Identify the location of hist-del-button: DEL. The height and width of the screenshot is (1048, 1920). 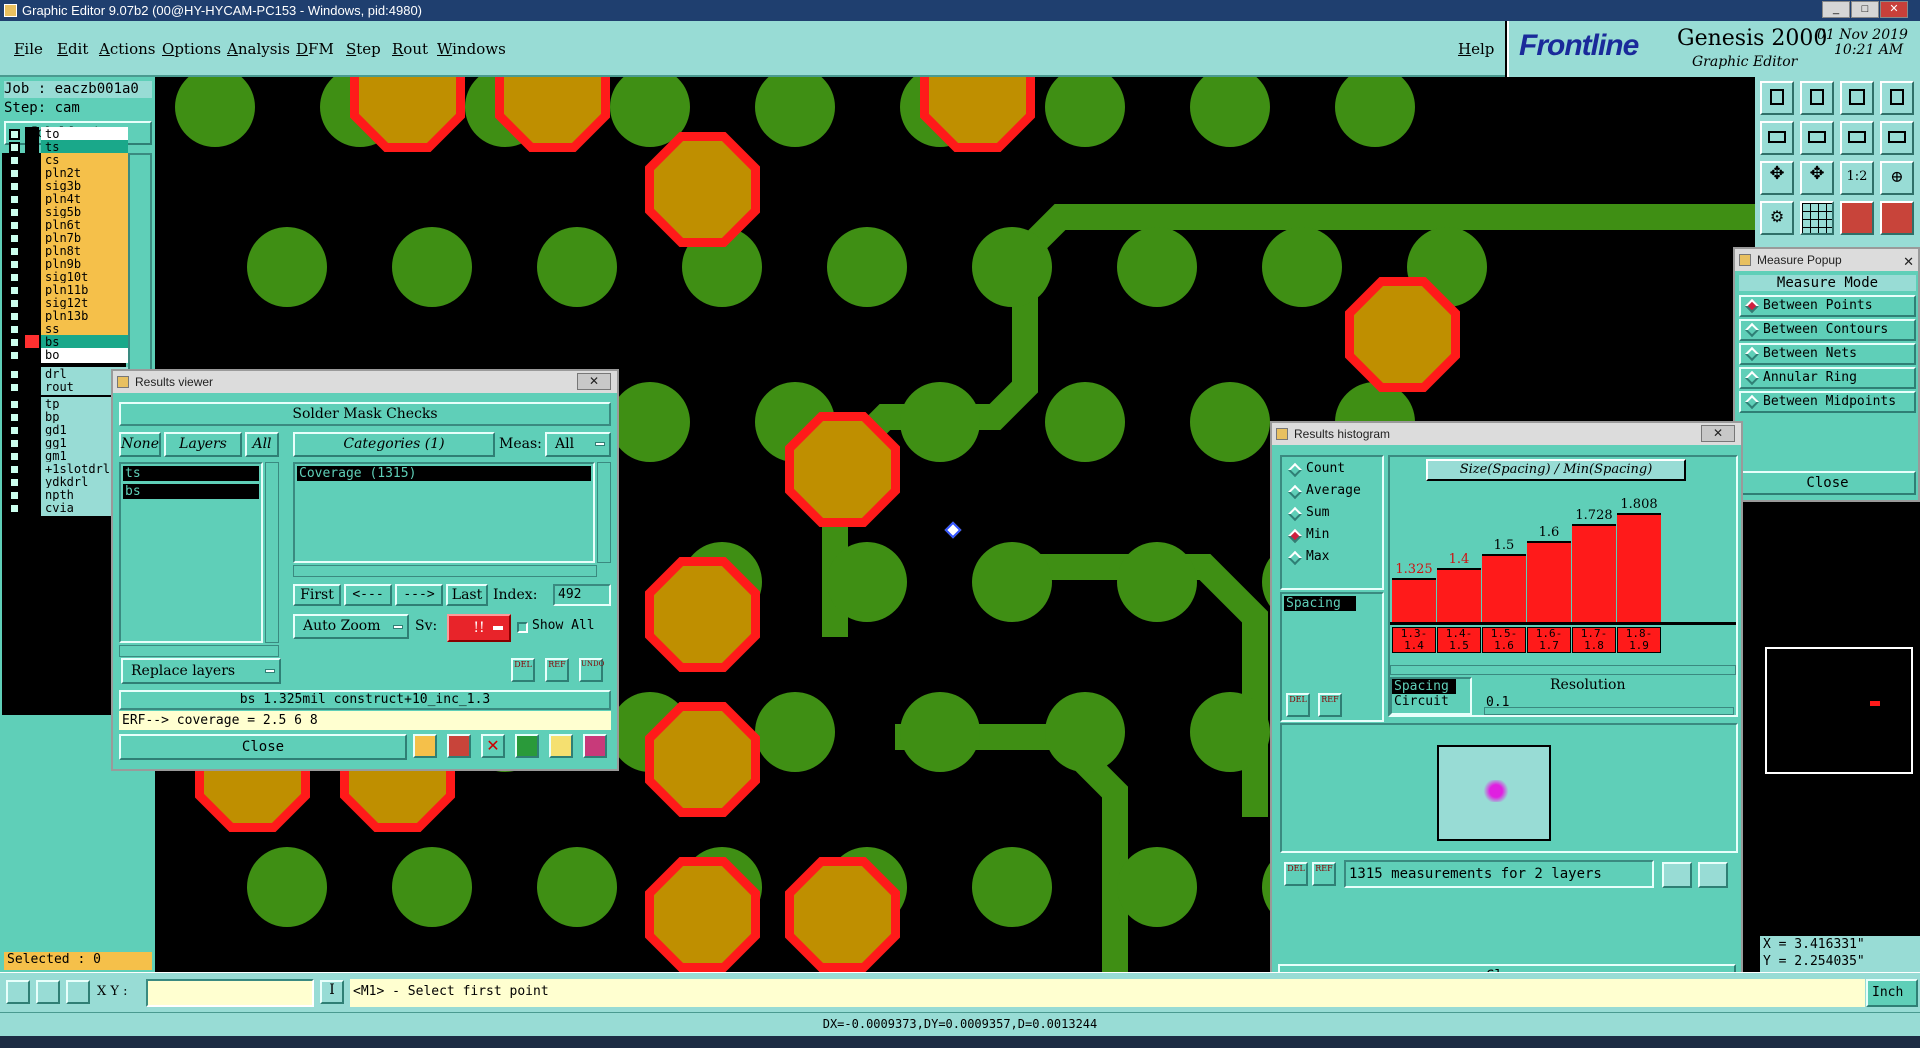
(1298, 705).